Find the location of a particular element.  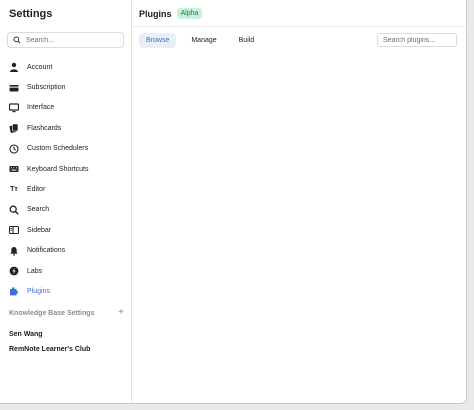

panel-header: Plugins Alpha is located at coordinates (171, 13).